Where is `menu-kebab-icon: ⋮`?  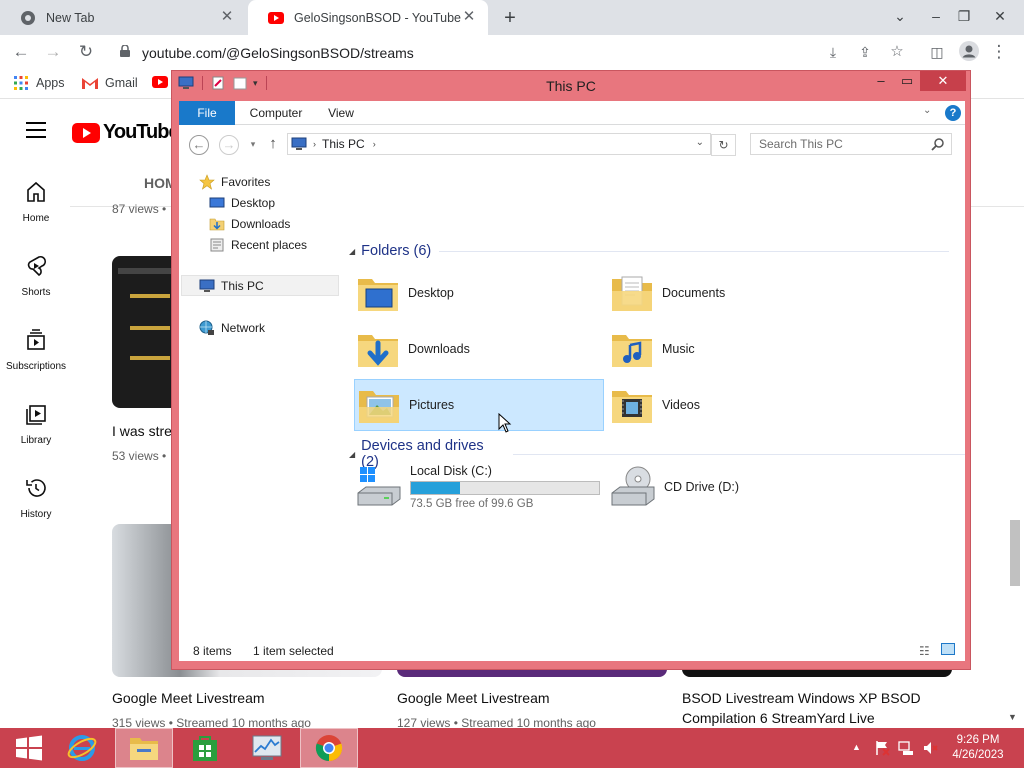 menu-kebab-icon: ⋮ is located at coordinates (999, 52).